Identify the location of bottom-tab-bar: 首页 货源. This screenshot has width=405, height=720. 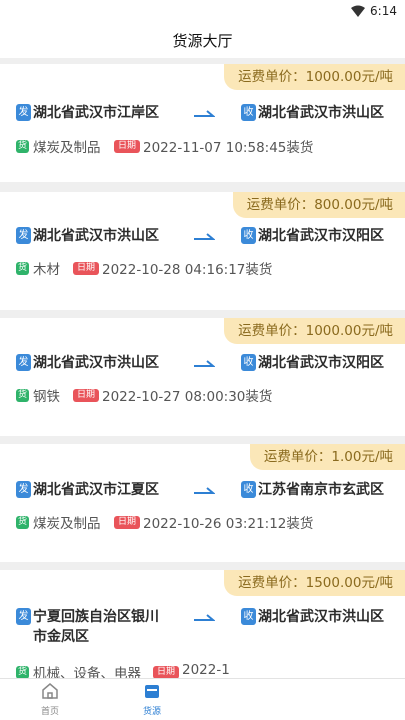
(202, 699).